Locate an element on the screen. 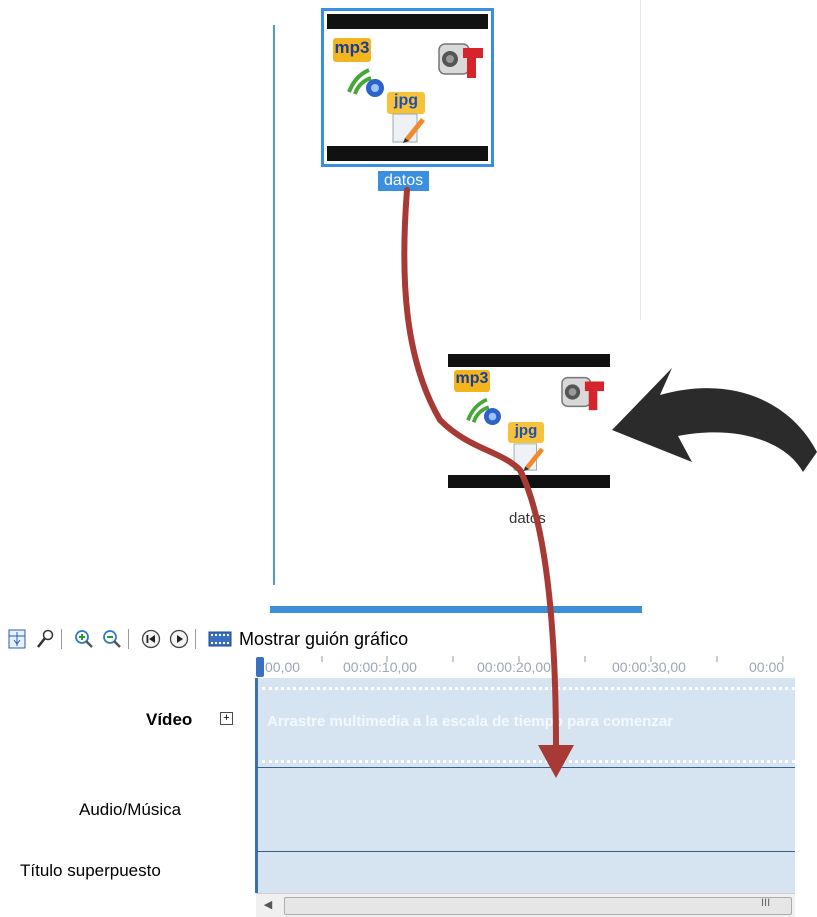 The height and width of the screenshot is (917, 817). collection-panel-border is located at coordinates (274, 305).